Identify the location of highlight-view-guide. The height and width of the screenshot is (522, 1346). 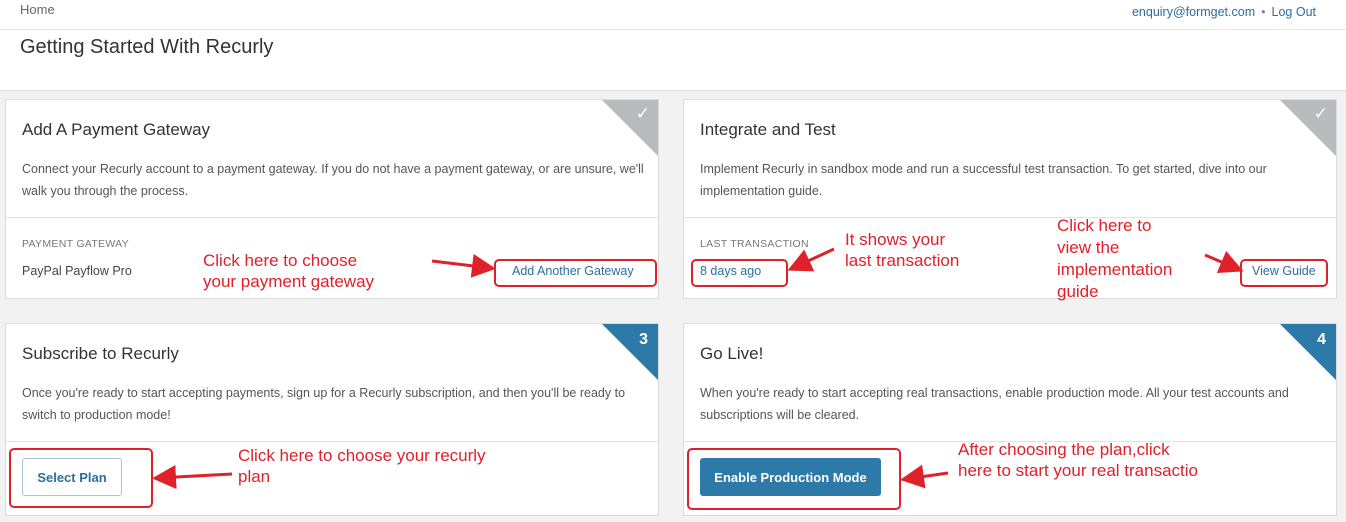
(1284, 273).